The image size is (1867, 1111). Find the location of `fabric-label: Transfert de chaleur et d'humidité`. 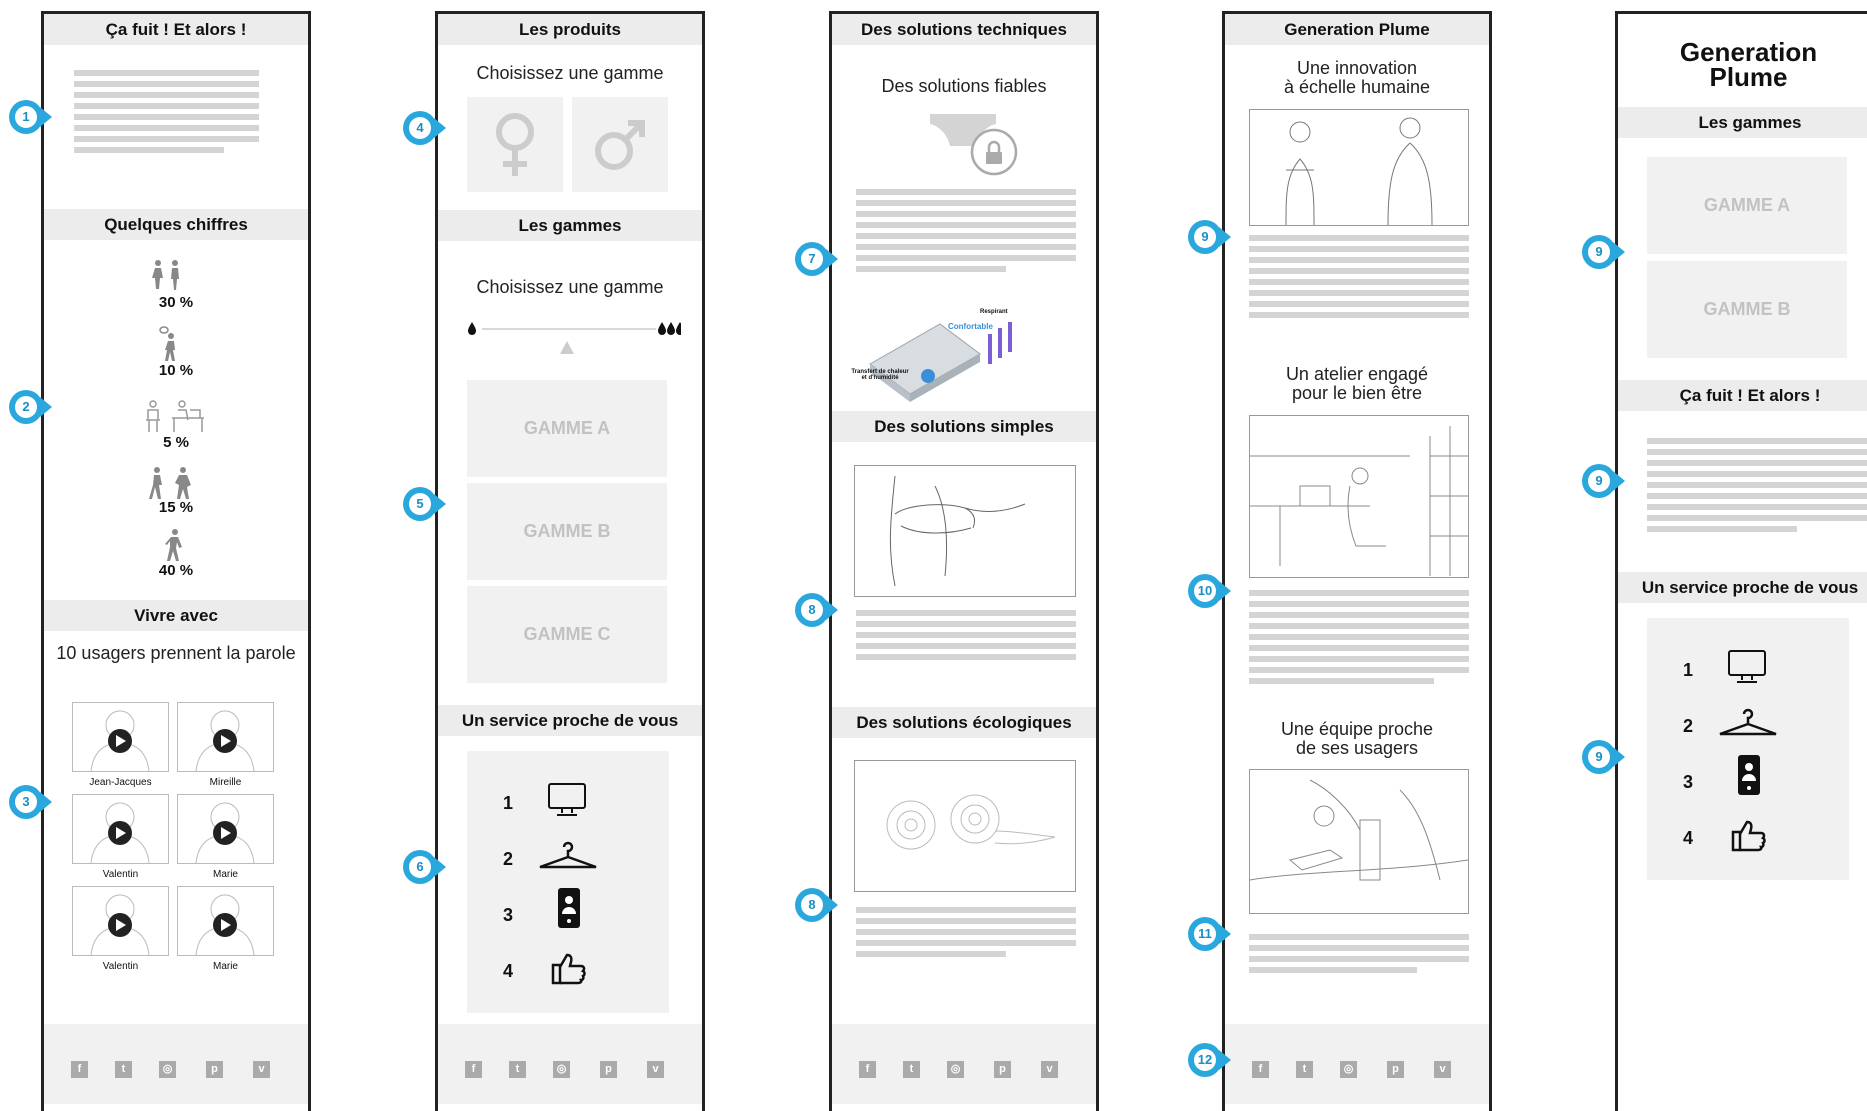

fabric-label: Transfert de chaleur et d'humidité is located at coordinates (880, 375).